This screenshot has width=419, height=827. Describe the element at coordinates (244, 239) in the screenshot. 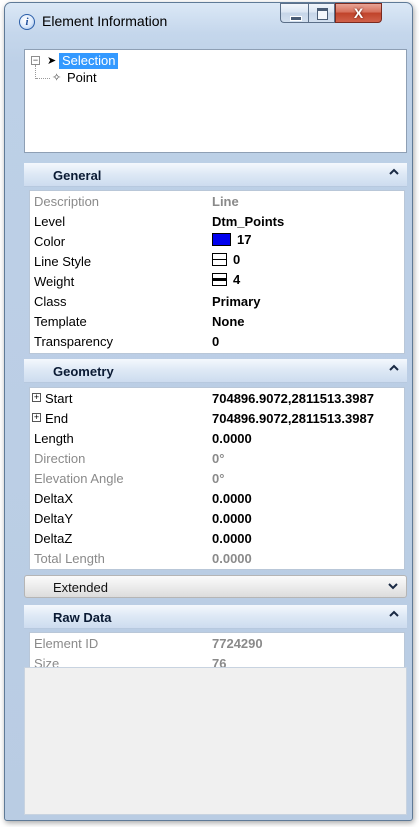

I see `color-index: 17` at that location.